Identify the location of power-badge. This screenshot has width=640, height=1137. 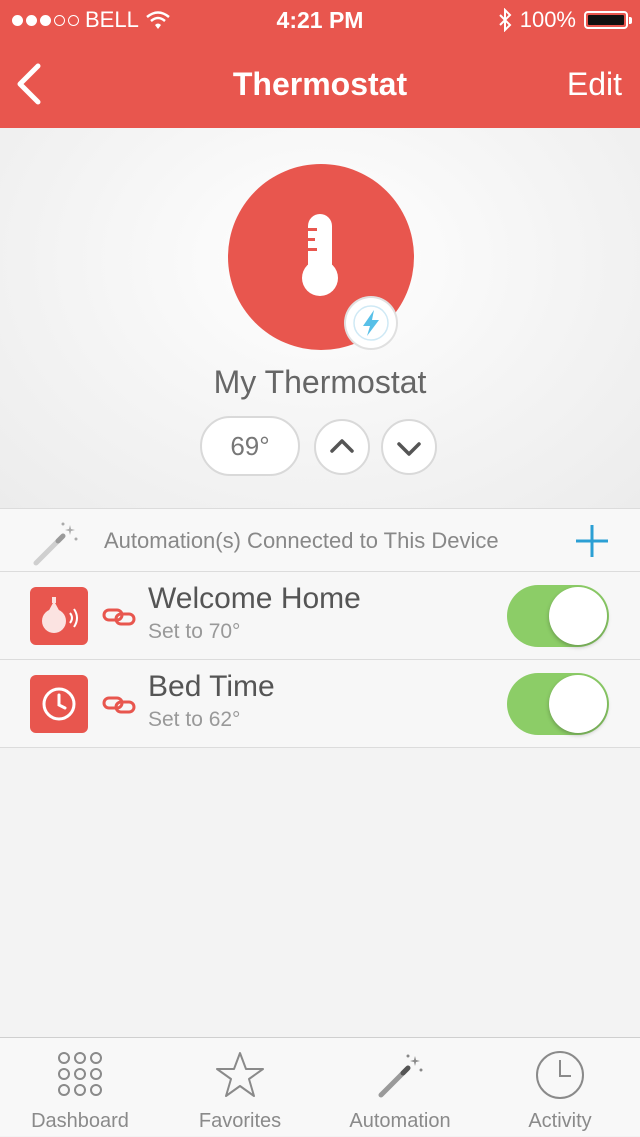
(371, 323).